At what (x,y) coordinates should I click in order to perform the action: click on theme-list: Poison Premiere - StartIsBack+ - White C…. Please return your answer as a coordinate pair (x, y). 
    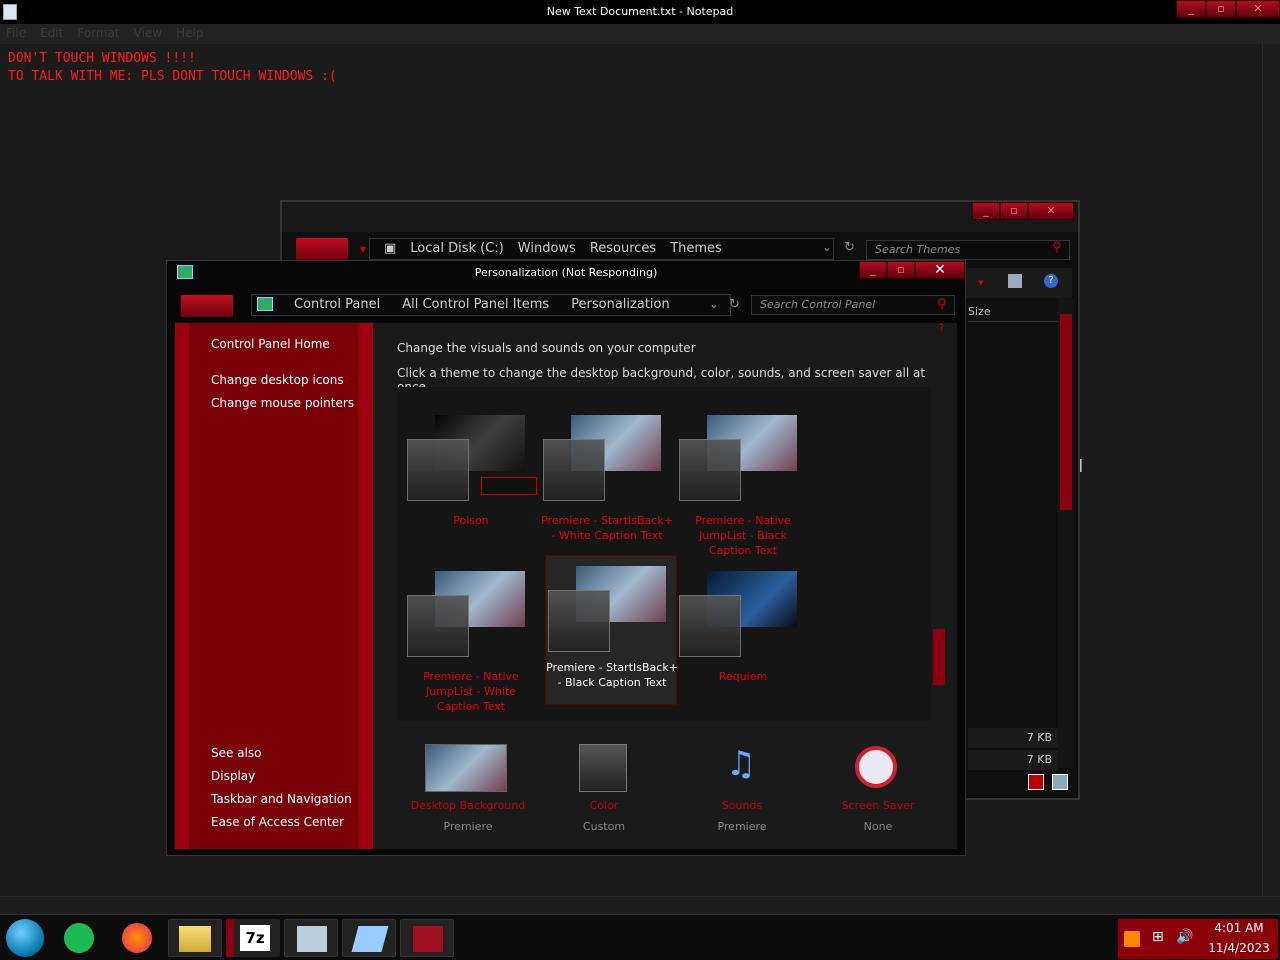
    Looking at the image, I should click on (671, 554).